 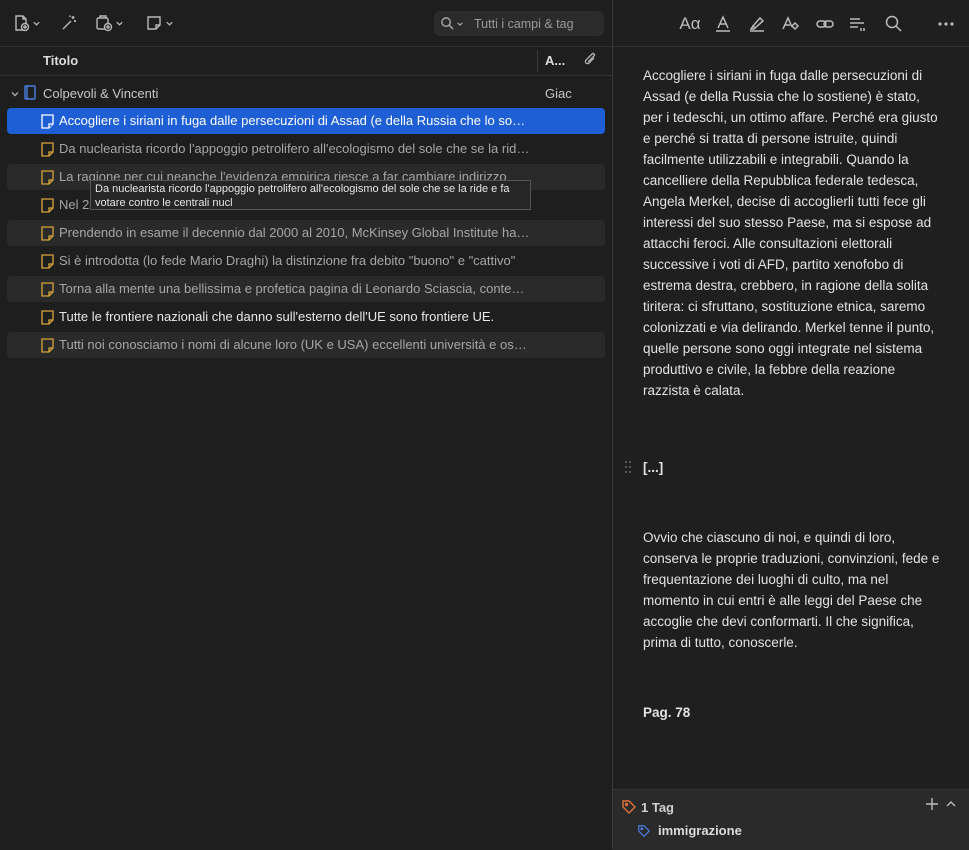 I want to click on tags-header: 1 Tag, so click(x=647, y=807).